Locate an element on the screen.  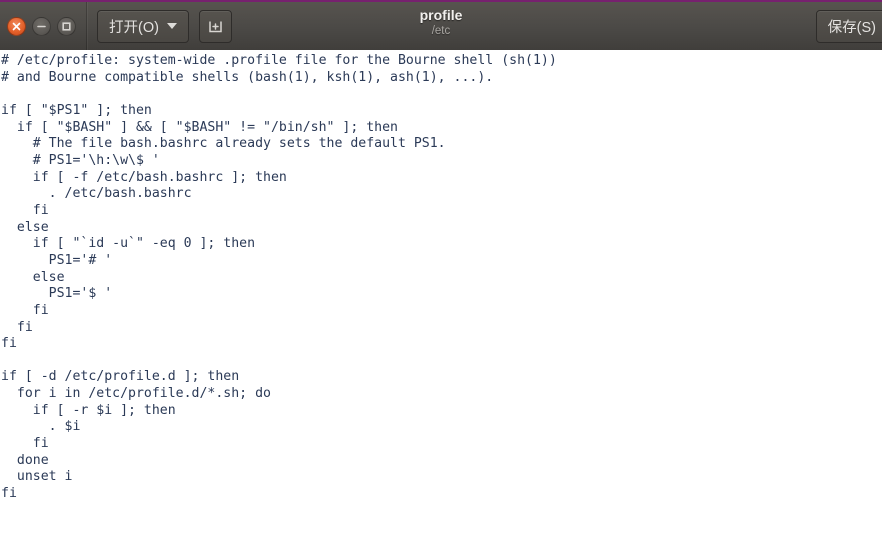
minimize-icon is located at coordinates (41, 26).